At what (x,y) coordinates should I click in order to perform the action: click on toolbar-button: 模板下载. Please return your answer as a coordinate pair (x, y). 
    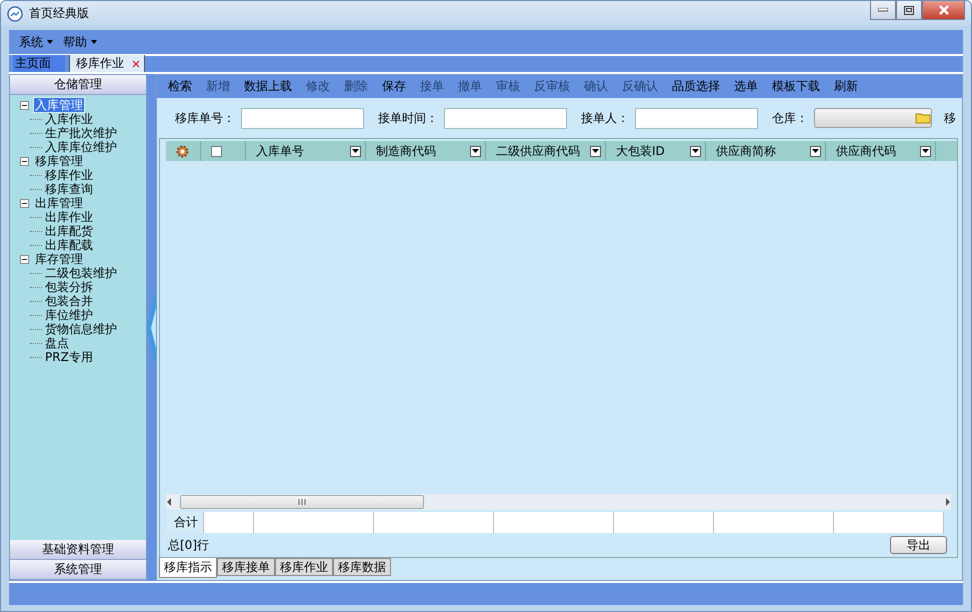
    Looking at the image, I should click on (796, 87).